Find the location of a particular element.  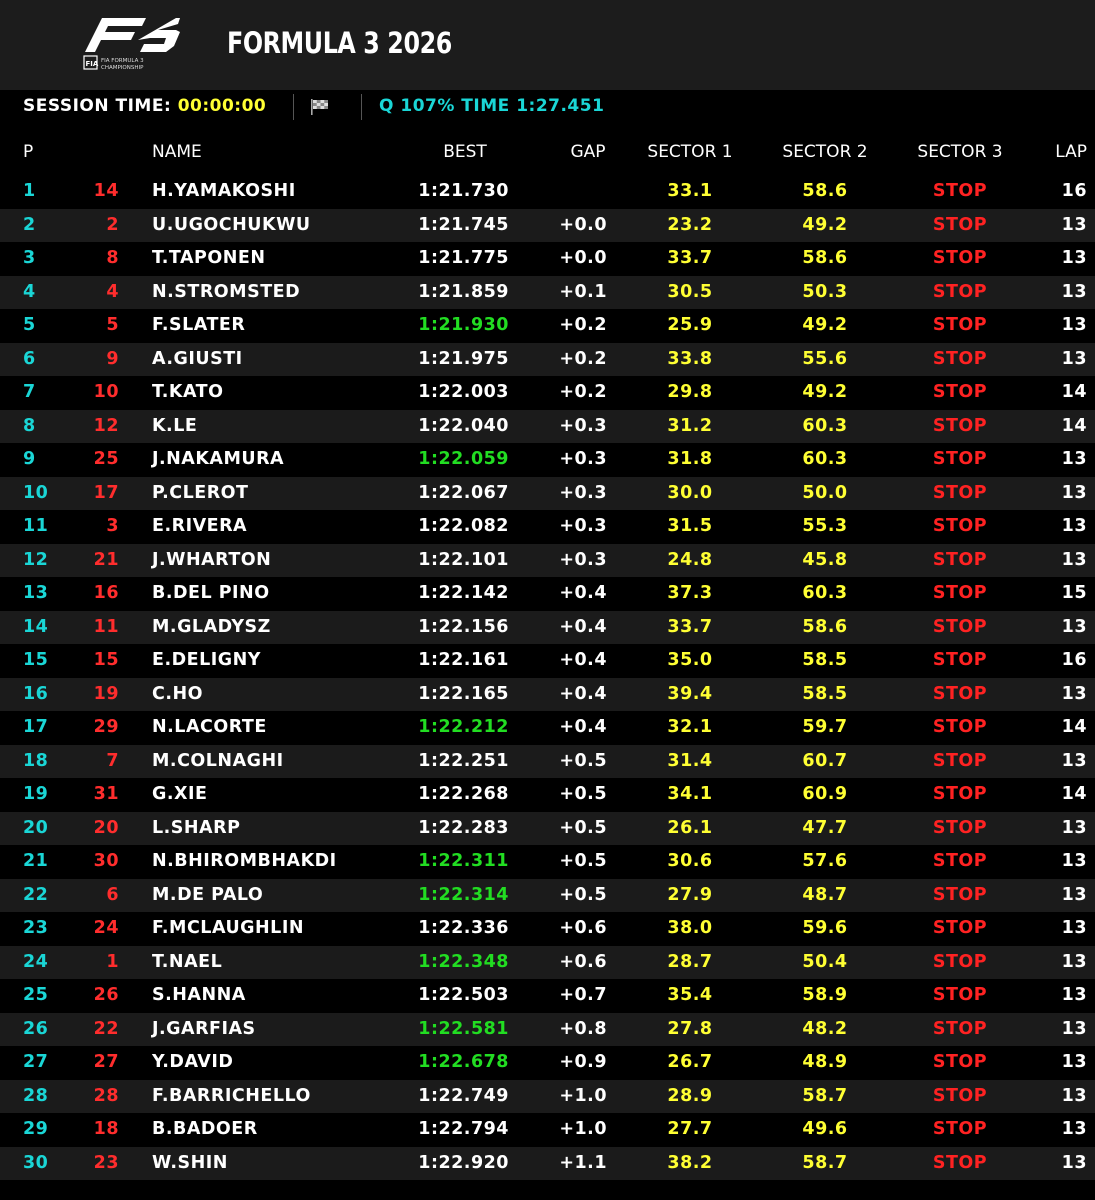

column-header-gap: GAP is located at coordinates (588, 152).